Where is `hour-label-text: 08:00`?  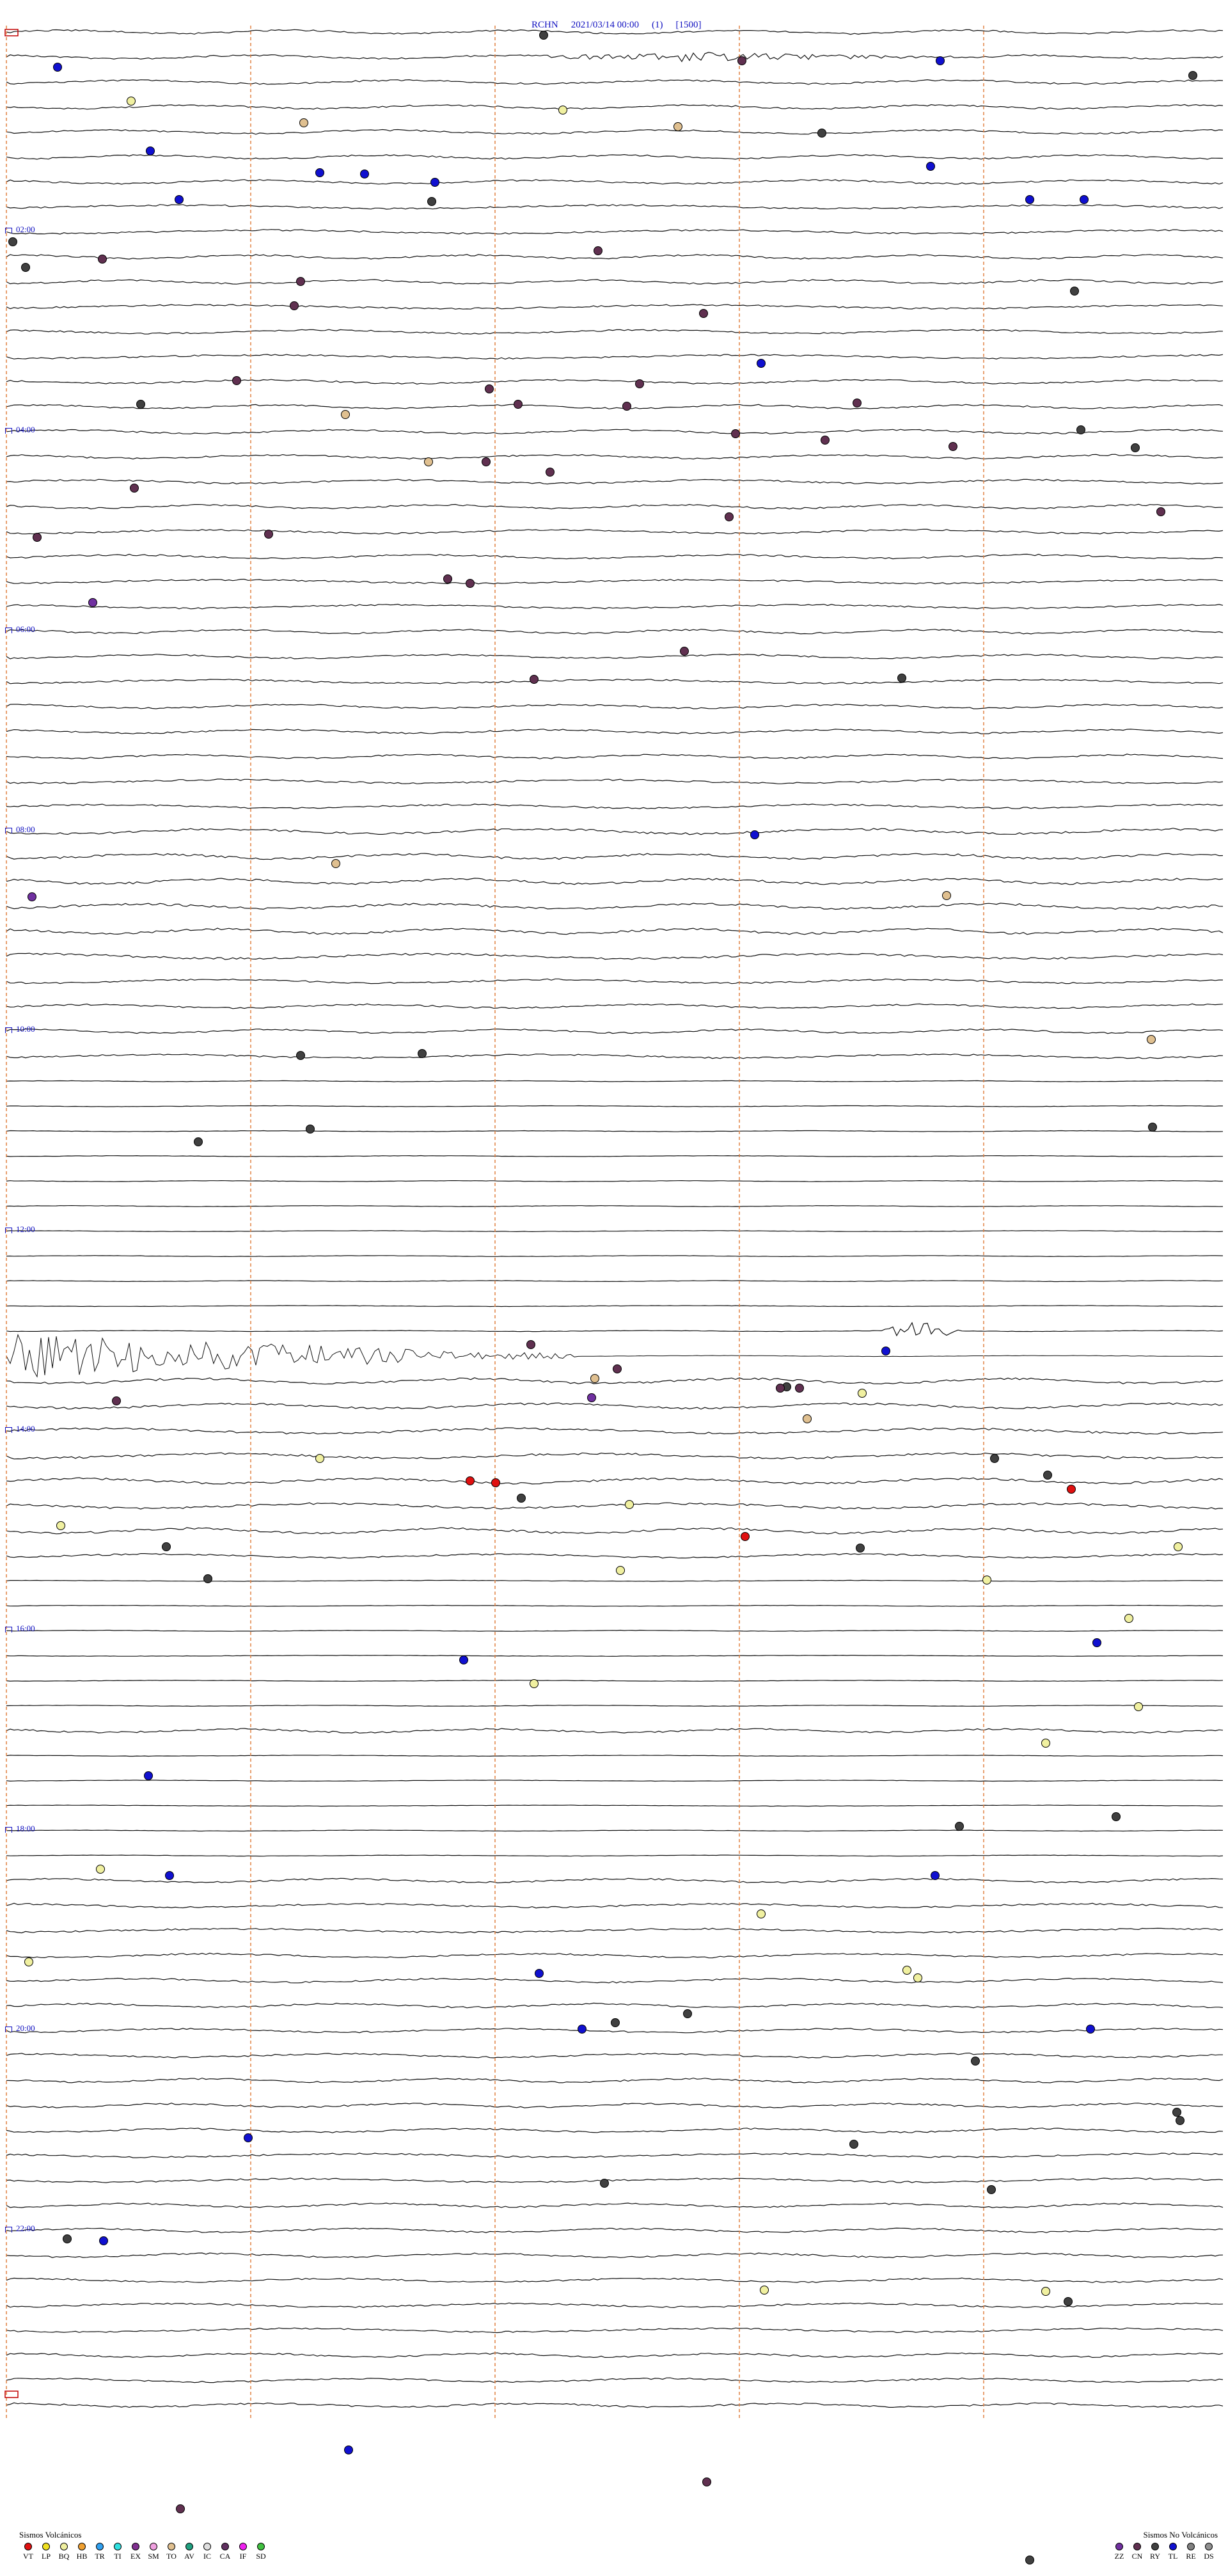
hour-label-text: 08:00 is located at coordinates (25, 829).